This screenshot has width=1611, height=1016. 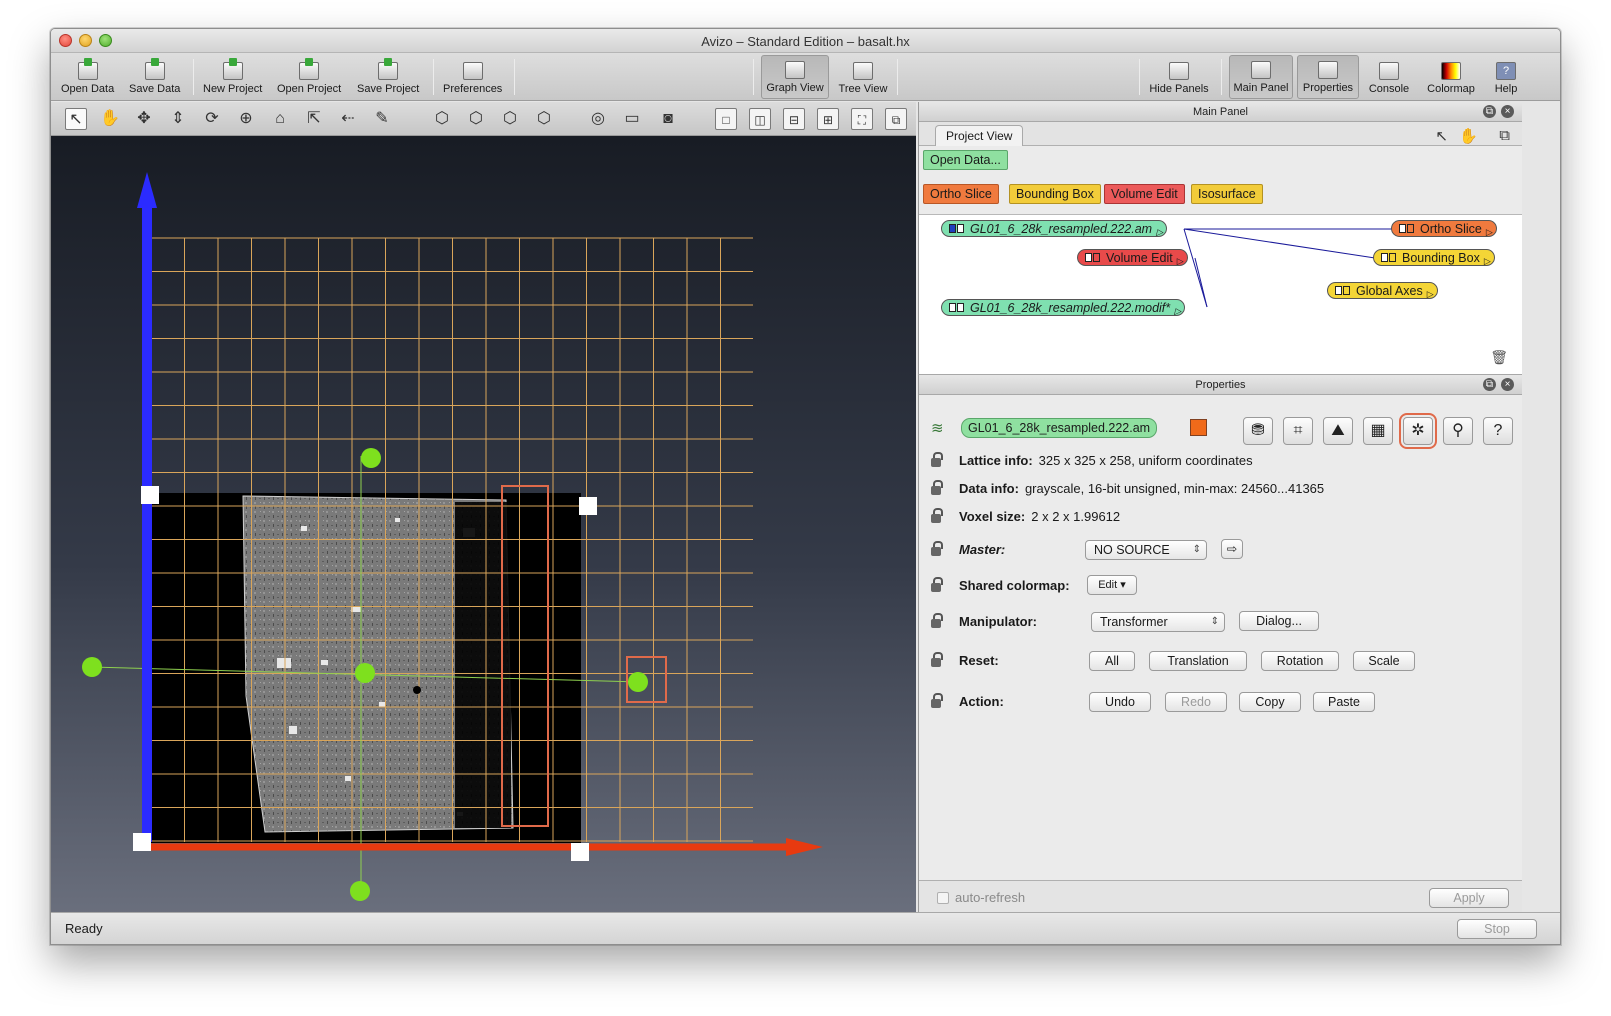 What do you see at coordinates (1198, 661) in the screenshot?
I see `reset-translation-button: Translation` at bounding box center [1198, 661].